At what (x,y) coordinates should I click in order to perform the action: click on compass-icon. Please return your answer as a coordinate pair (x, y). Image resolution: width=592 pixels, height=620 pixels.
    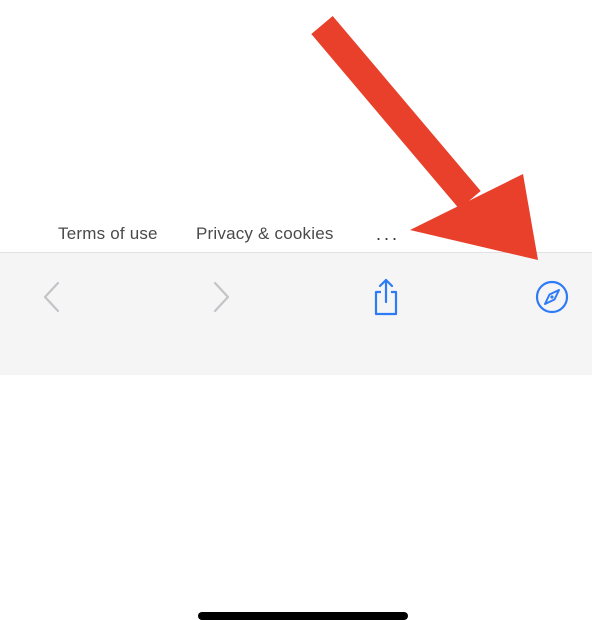
    Looking at the image, I should click on (552, 297).